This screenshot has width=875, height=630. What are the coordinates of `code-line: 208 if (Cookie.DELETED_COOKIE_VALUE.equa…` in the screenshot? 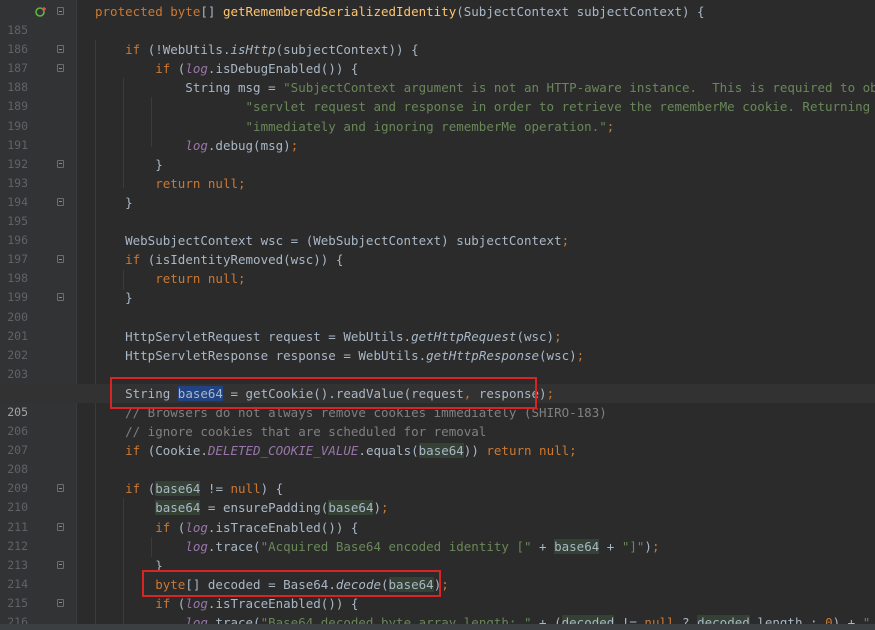 It's located at (437, 458).